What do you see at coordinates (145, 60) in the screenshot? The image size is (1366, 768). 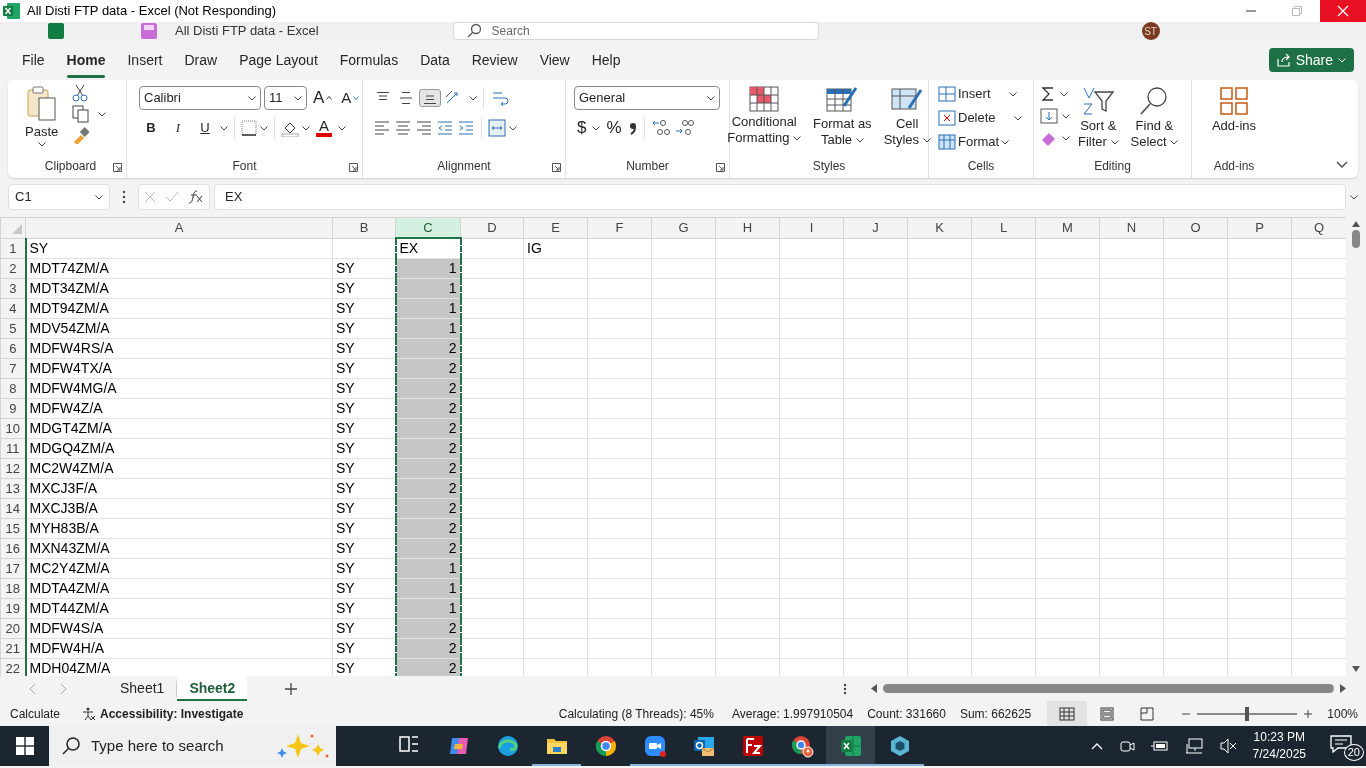 I see `ribbon-tab: Insert` at bounding box center [145, 60].